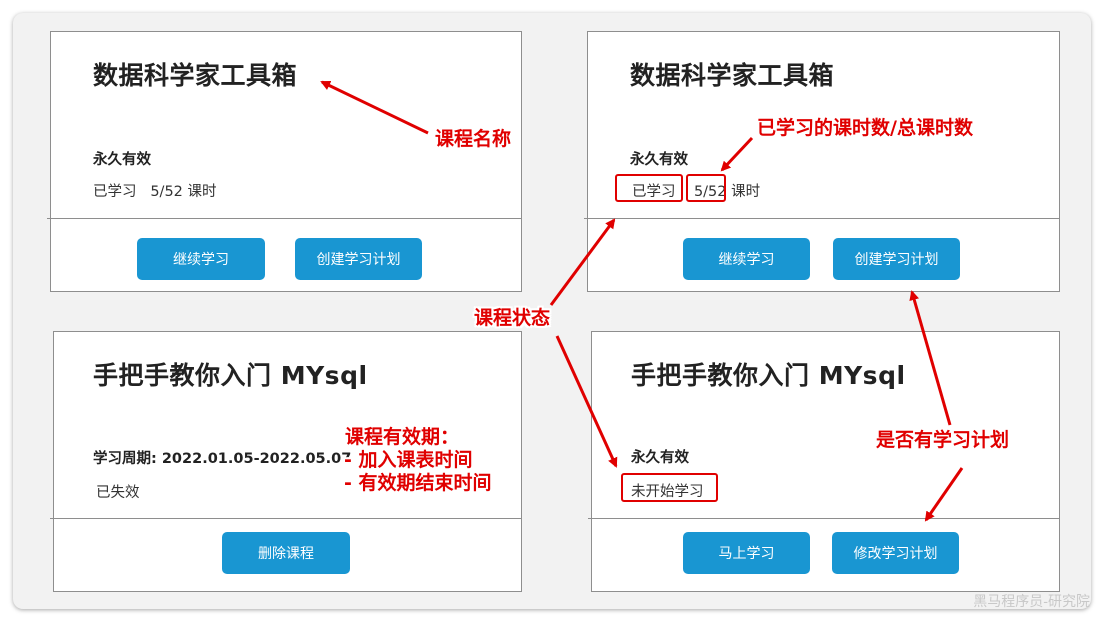 This screenshot has width=1106, height=625. I want to click on course-validity: 学习周期: 2022.01.05-2022.05.07, so click(222, 459).